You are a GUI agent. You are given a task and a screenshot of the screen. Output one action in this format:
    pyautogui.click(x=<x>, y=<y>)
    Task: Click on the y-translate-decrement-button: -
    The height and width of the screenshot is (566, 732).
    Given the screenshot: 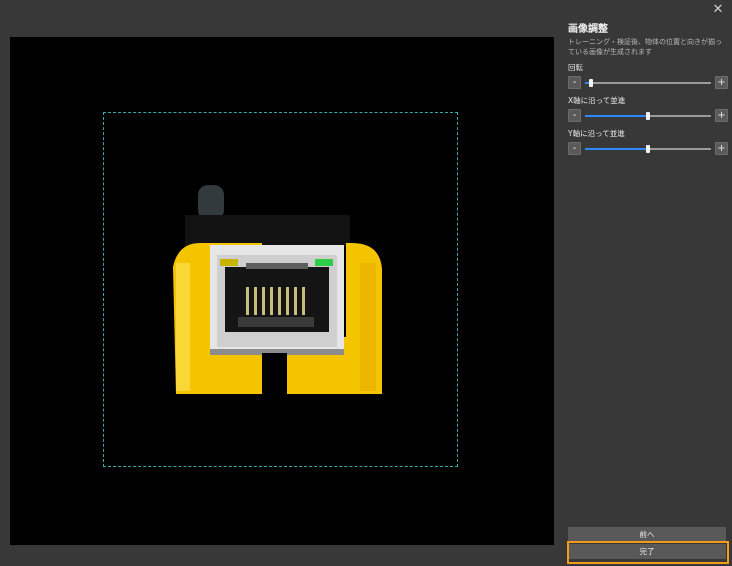 What is the action you would take?
    pyautogui.click(x=574, y=148)
    